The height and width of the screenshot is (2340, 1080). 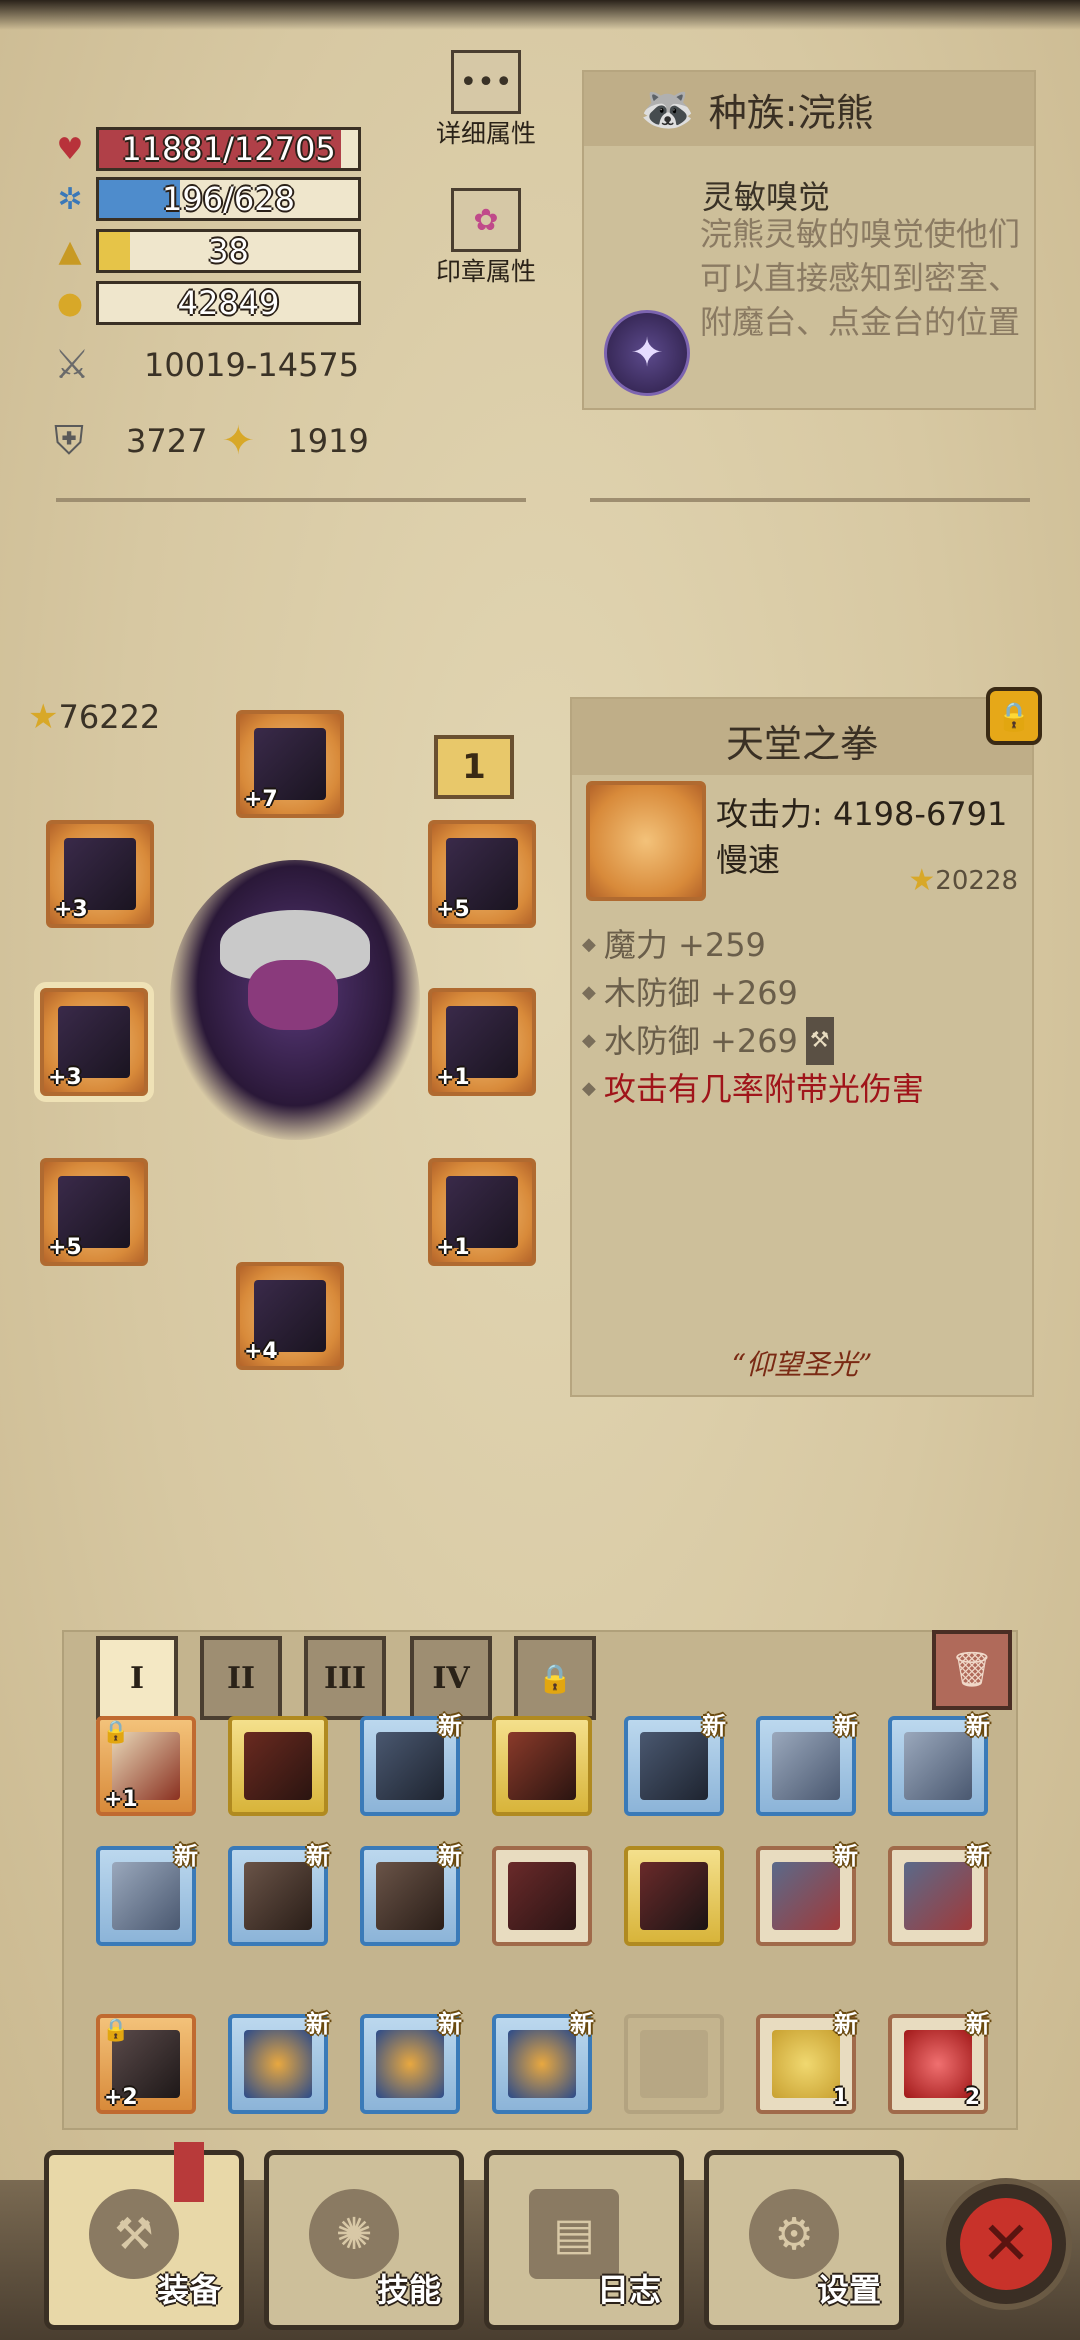 I want to click on detail-attrs-button: ••• 详细属性, so click(x=486, y=100).